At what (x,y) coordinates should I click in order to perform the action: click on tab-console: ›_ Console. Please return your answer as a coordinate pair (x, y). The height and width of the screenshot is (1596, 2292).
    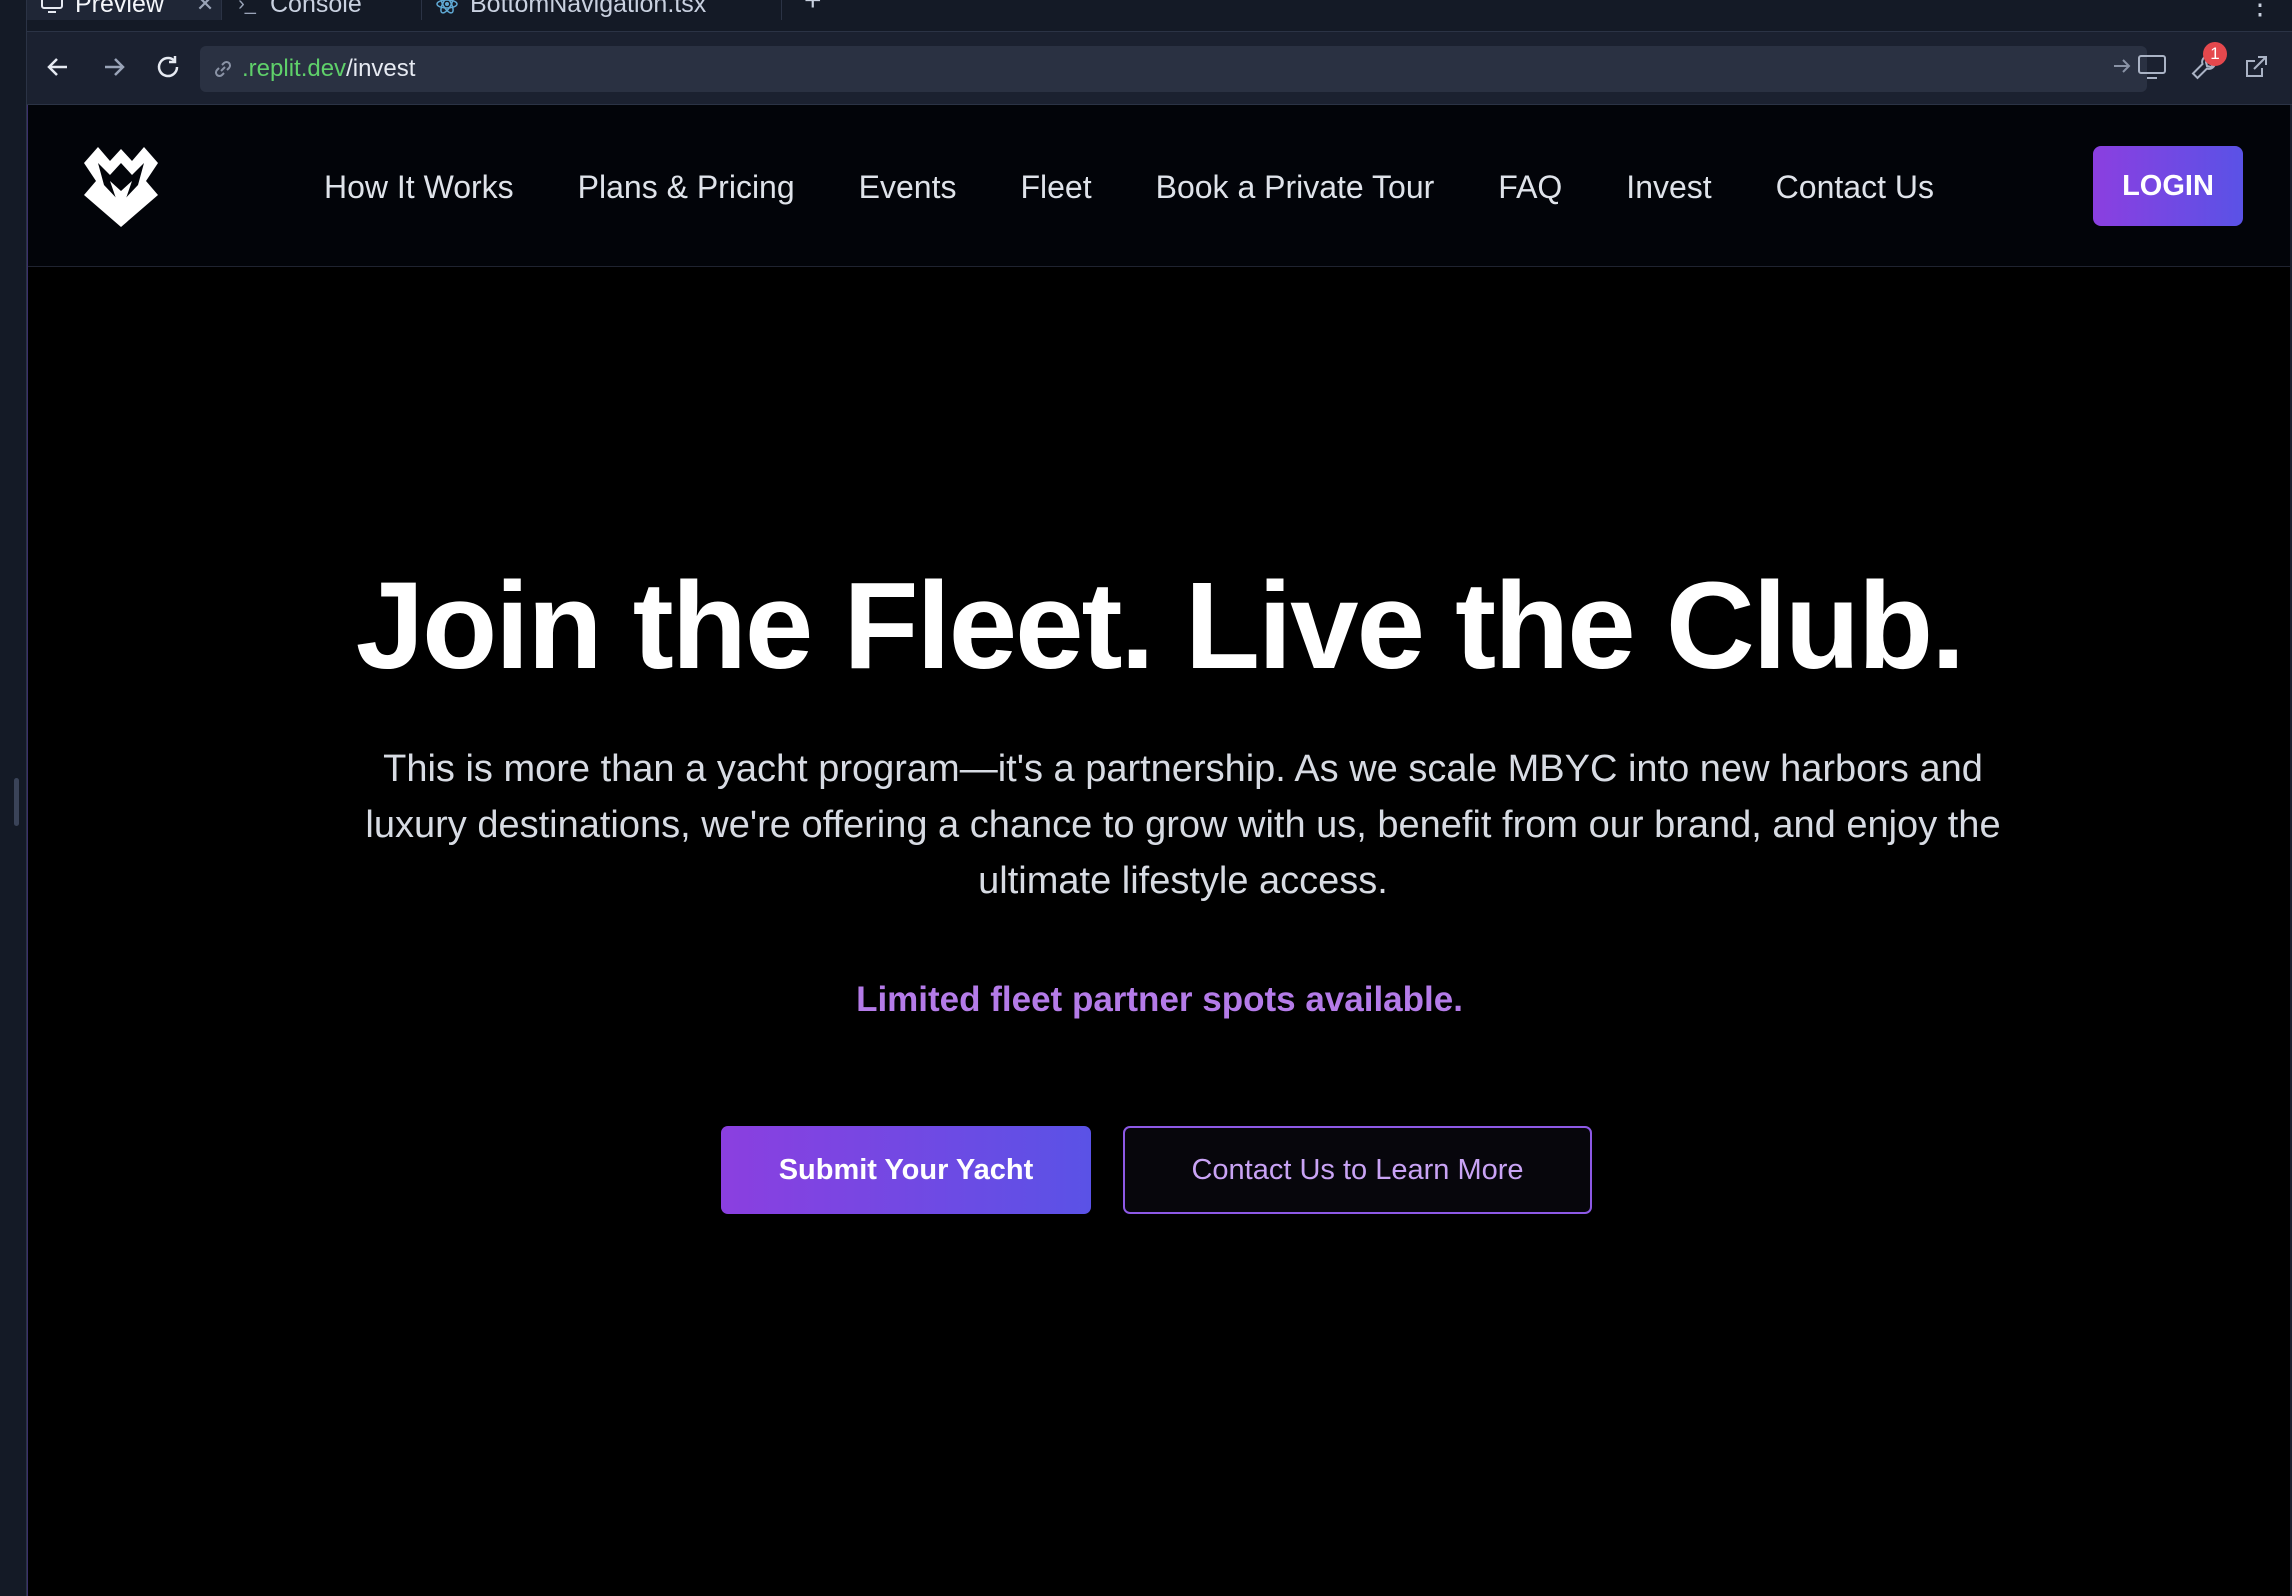
    Looking at the image, I should click on (322, 10).